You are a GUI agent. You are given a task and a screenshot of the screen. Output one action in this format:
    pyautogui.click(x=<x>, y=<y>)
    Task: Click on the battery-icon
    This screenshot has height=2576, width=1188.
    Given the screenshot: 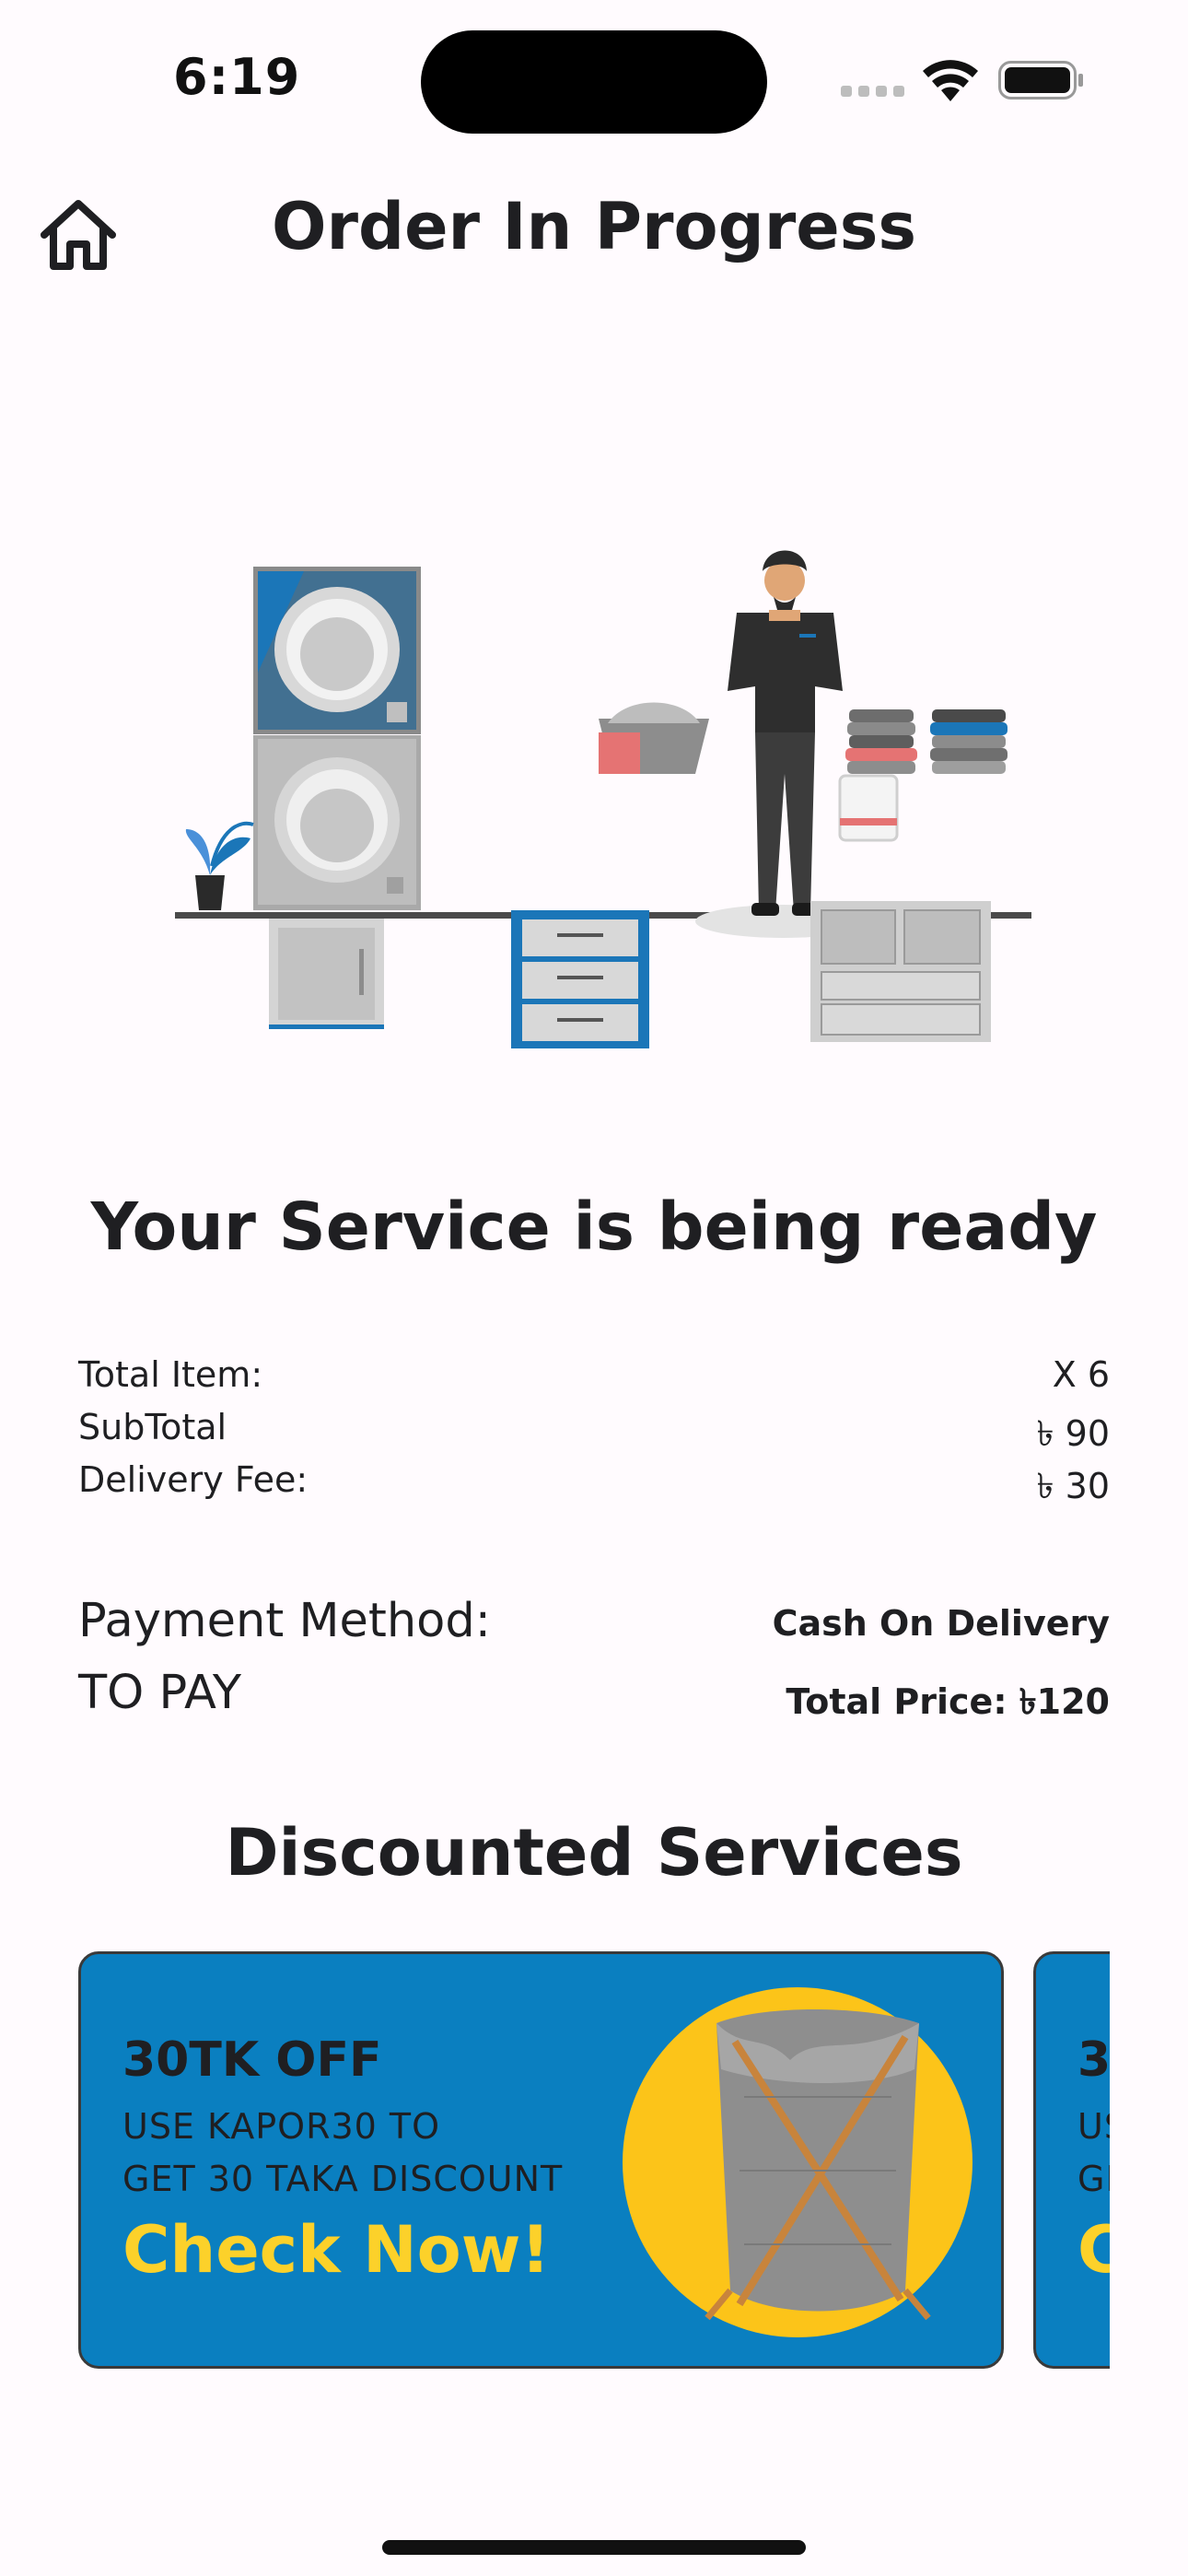 What is the action you would take?
    pyautogui.click(x=1040, y=80)
    